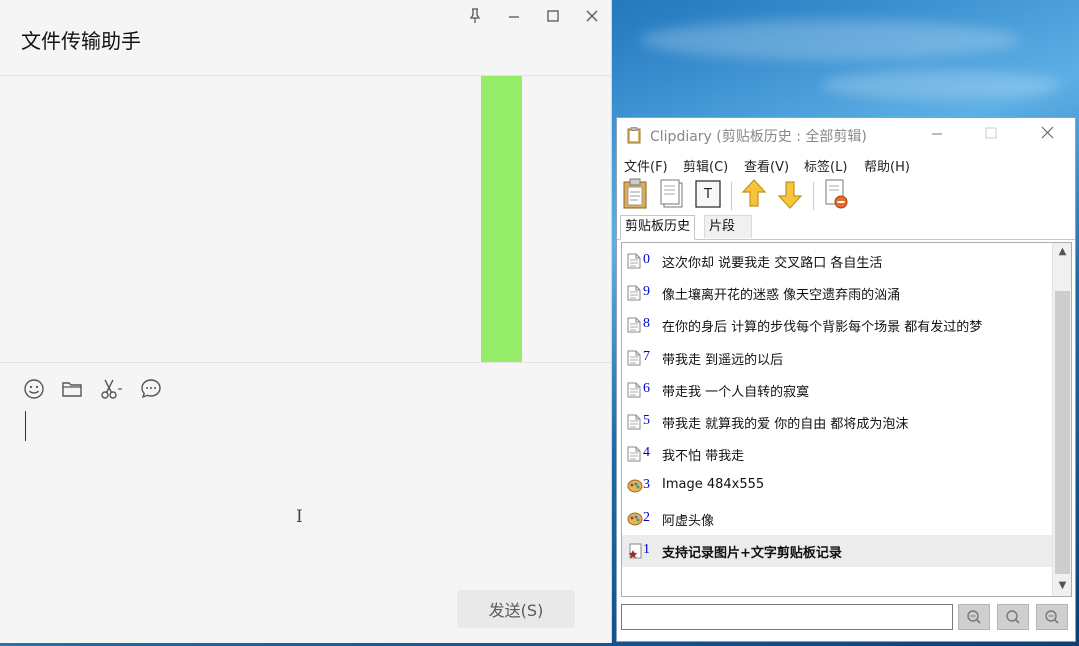 The width and height of the screenshot is (1079, 646). What do you see at coordinates (646, 517) in the screenshot?
I see `list-item-number: 2` at bounding box center [646, 517].